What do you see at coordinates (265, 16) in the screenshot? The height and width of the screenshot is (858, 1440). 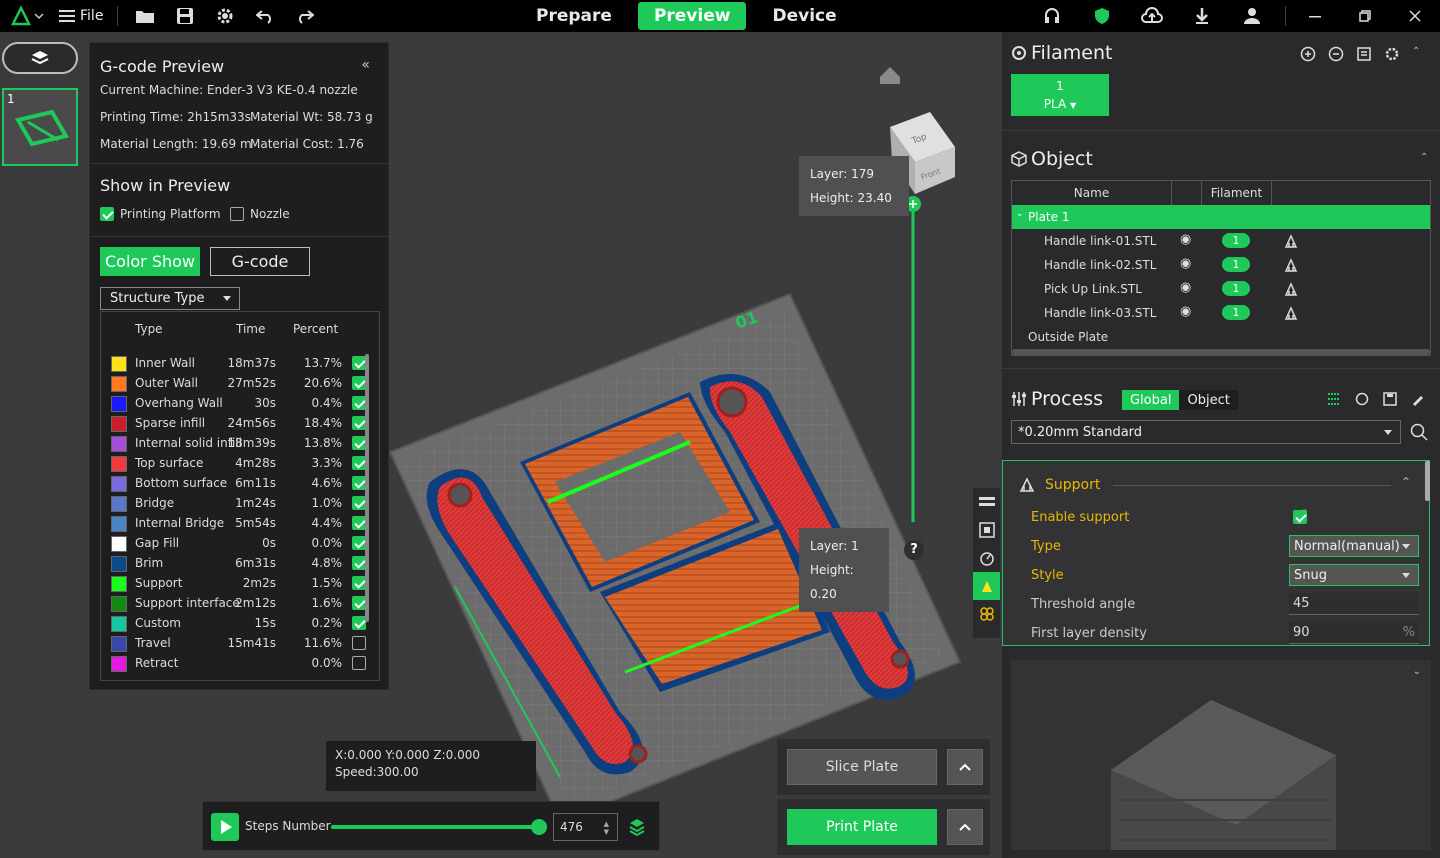 I see `undo-icon` at bounding box center [265, 16].